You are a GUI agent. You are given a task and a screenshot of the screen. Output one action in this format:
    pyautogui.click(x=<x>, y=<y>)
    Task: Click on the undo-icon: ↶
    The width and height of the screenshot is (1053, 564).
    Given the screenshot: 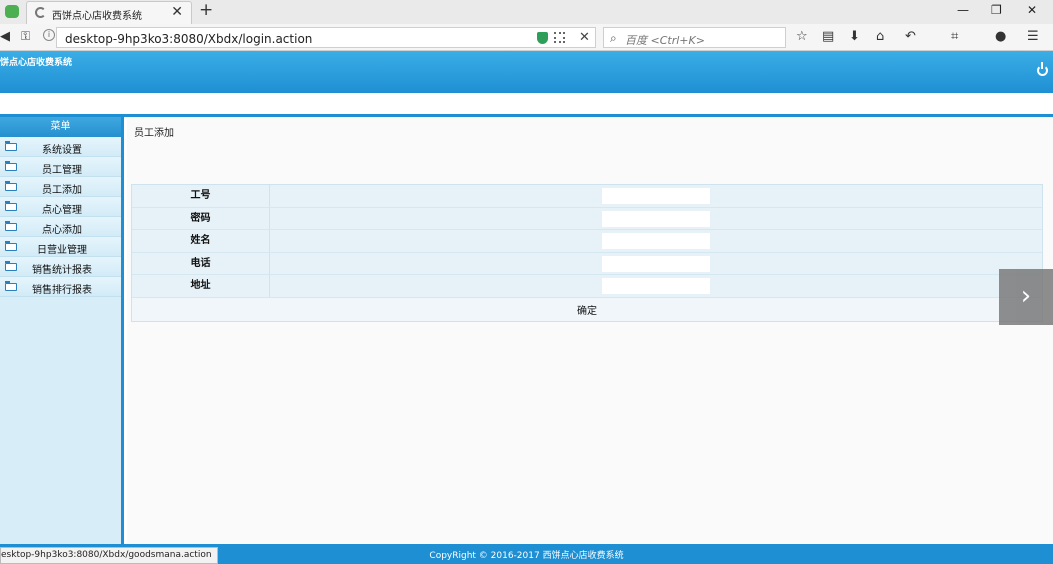 What is the action you would take?
    pyautogui.click(x=910, y=36)
    